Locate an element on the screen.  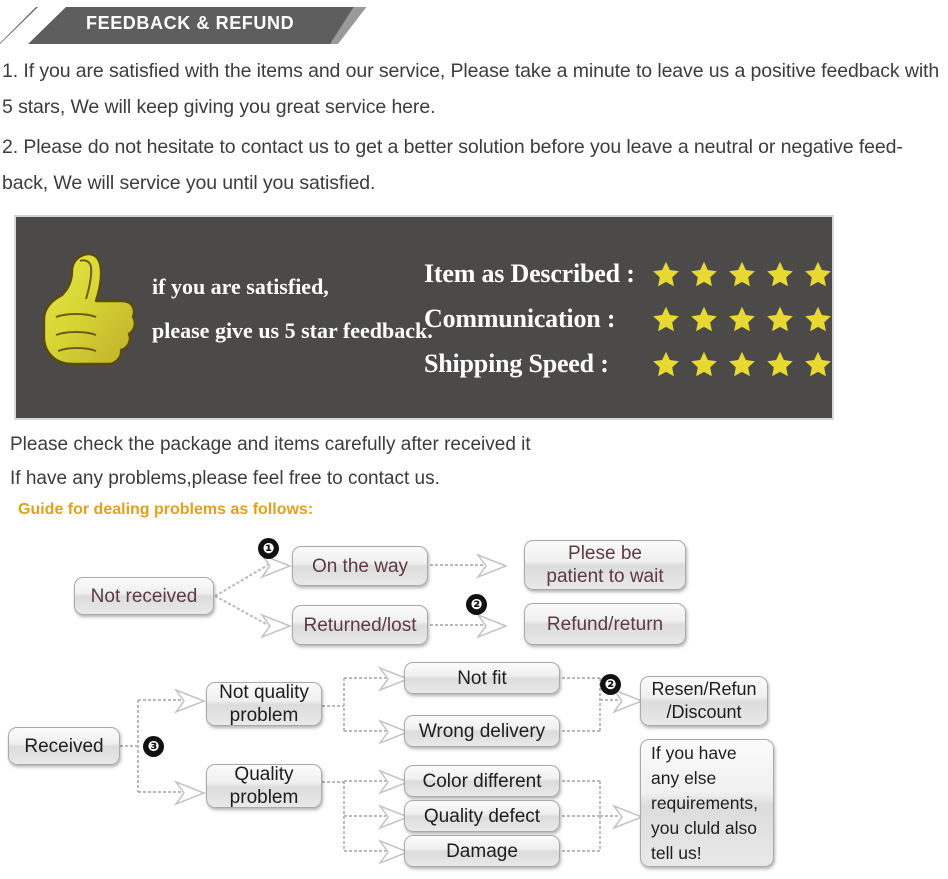
flow2-issue-label: Quality defect is located at coordinates (482, 816).